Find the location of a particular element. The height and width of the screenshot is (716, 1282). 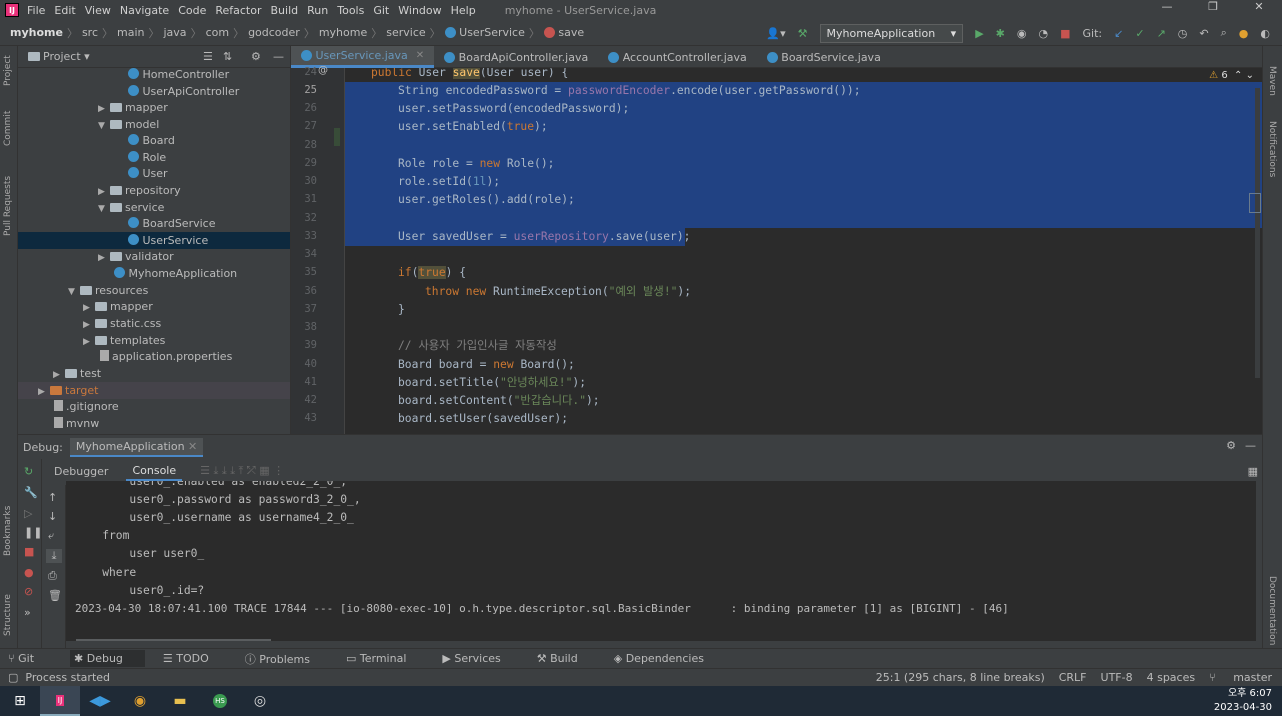

search-icon: ⌕ is located at coordinates (1224, 33).